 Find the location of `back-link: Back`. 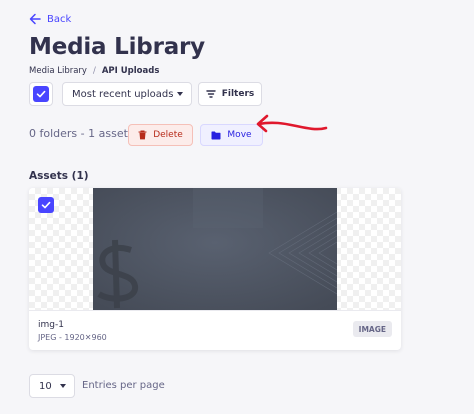

back-link: Back is located at coordinates (50, 19).